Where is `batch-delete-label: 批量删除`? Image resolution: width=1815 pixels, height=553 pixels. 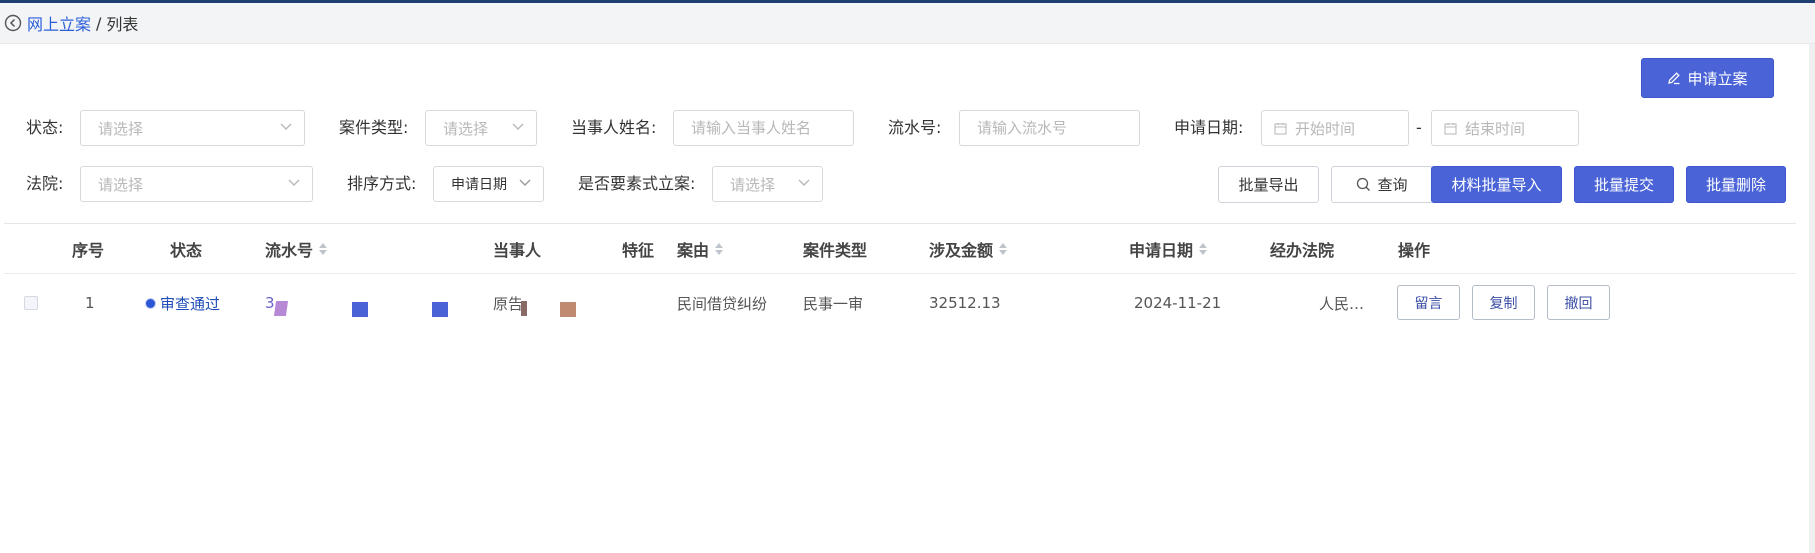
batch-delete-label: 批量删除 is located at coordinates (1735, 185).